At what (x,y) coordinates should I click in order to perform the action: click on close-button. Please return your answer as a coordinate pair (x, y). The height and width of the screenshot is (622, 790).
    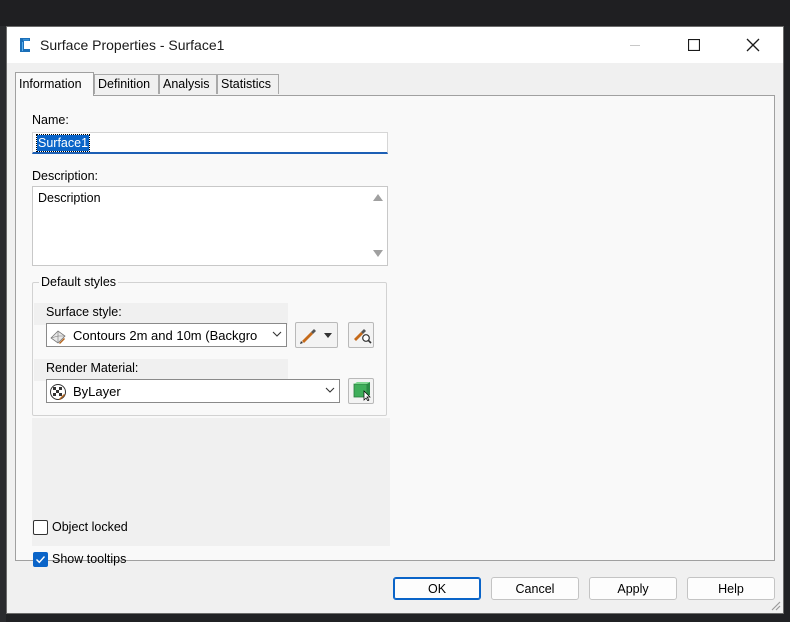
    Looking at the image, I should click on (753, 45).